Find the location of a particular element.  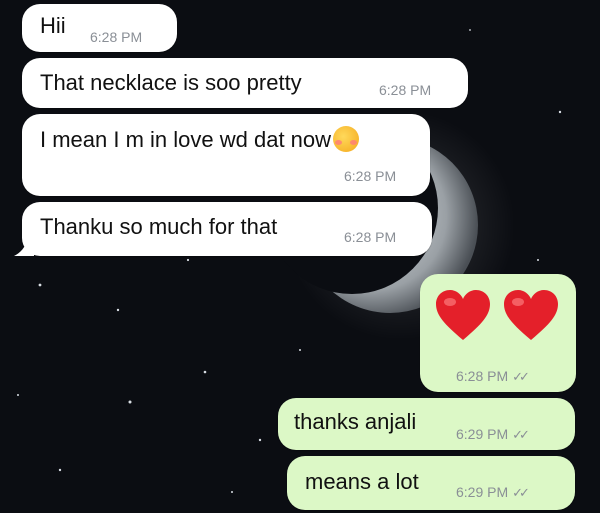

incoming-message: That necklace is soo pretty 6:28 PM is located at coordinates (245, 83).